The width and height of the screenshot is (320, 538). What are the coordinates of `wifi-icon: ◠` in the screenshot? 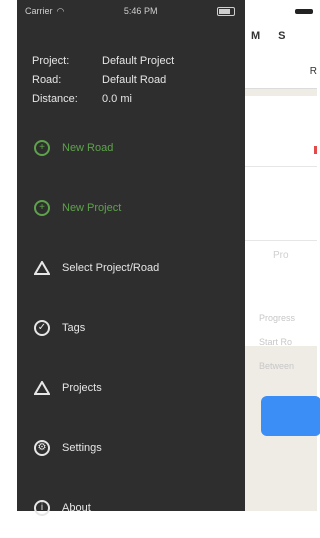 It's located at (60, 10).